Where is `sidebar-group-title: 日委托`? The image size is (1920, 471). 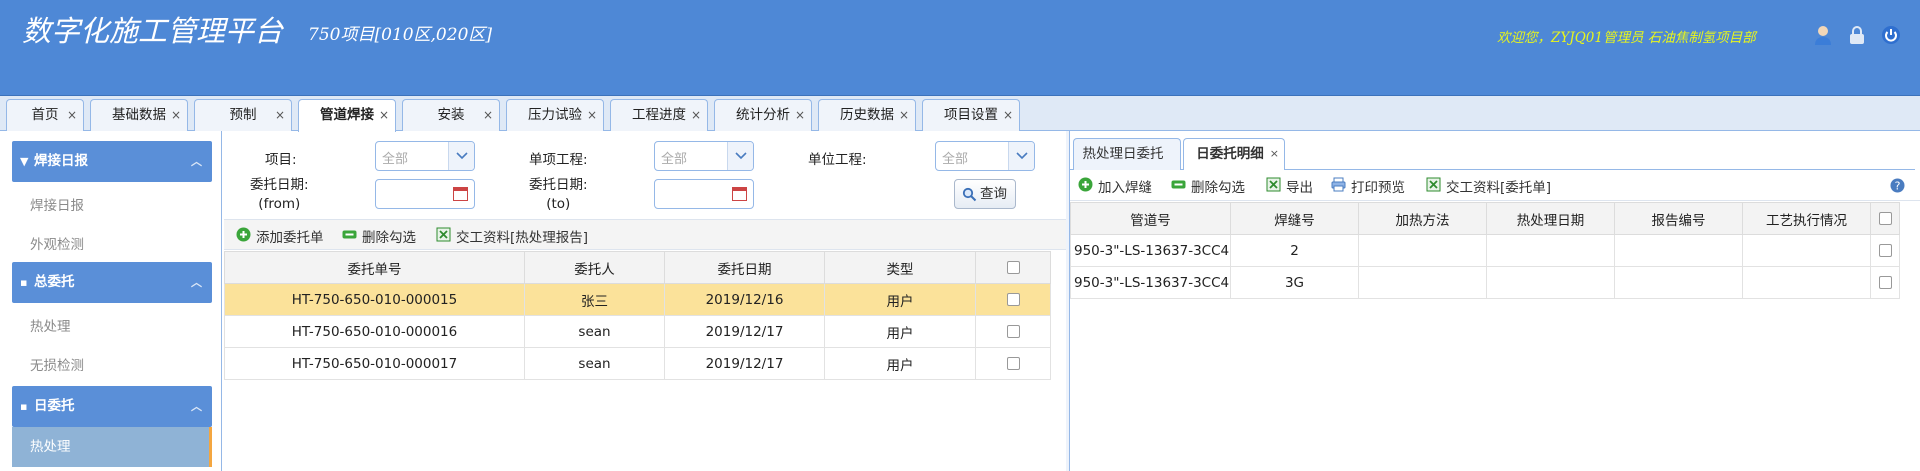 sidebar-group-title: 日委托 is located at coordinates (54, 406).